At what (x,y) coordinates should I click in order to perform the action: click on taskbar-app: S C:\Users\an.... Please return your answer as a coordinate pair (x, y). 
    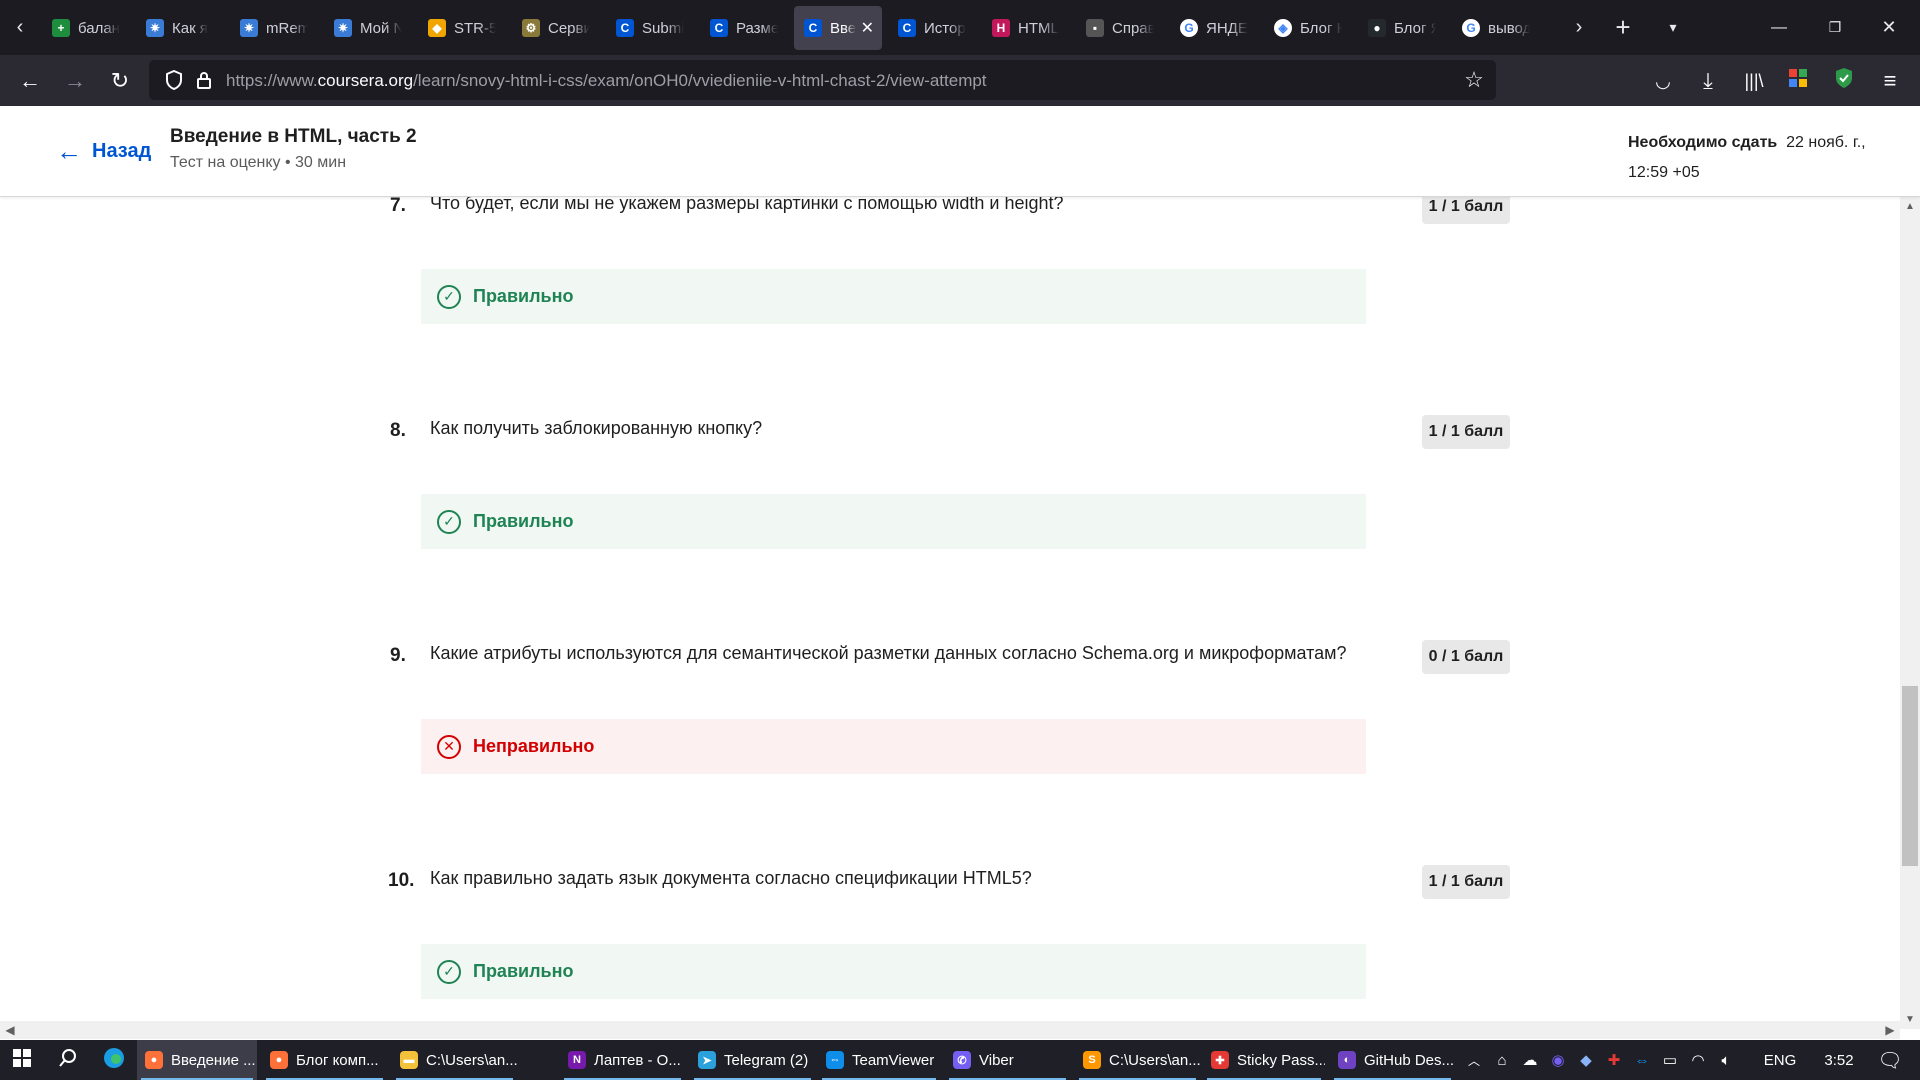
    Looking at the image, I should click on (1137, 1060).